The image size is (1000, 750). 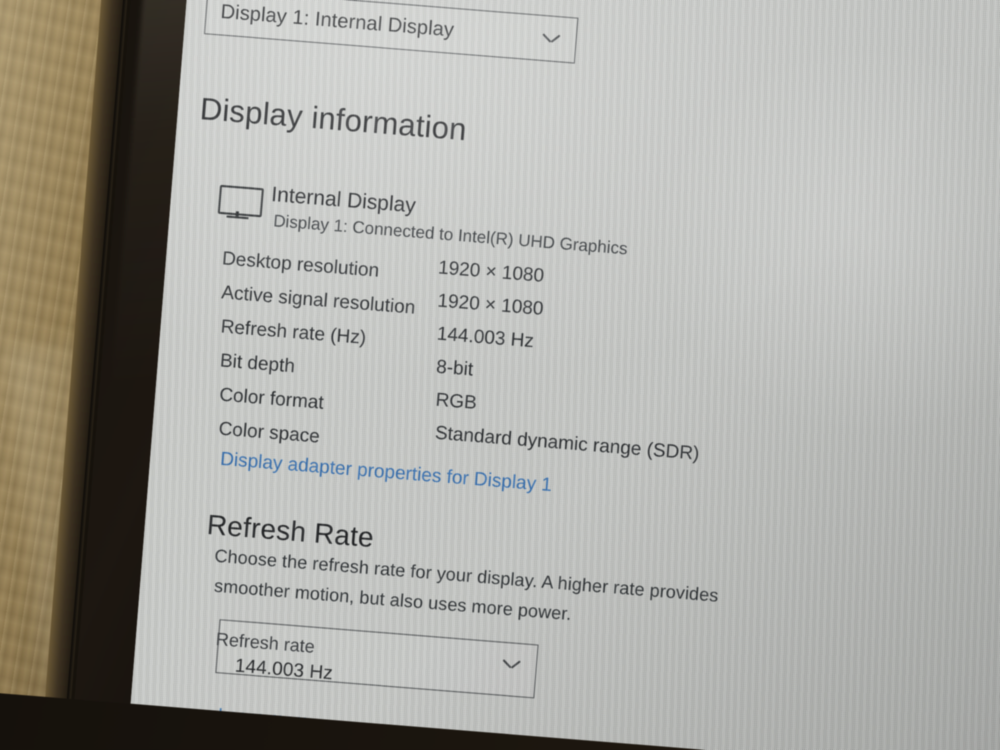 I want to click on property-value: 8-bit, so click(x=454, y=368).